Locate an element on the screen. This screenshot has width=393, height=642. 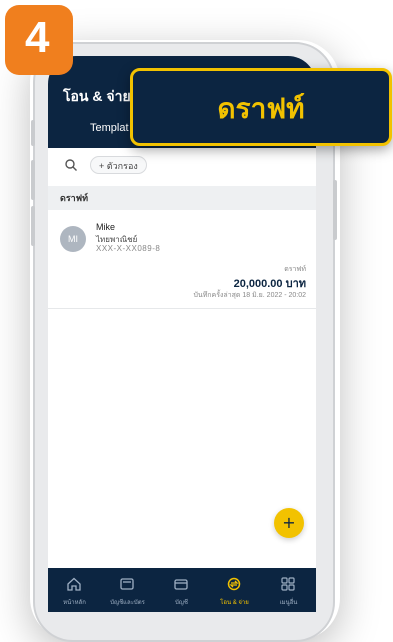
step-badge: 4 is located at coordinates (39, 40).